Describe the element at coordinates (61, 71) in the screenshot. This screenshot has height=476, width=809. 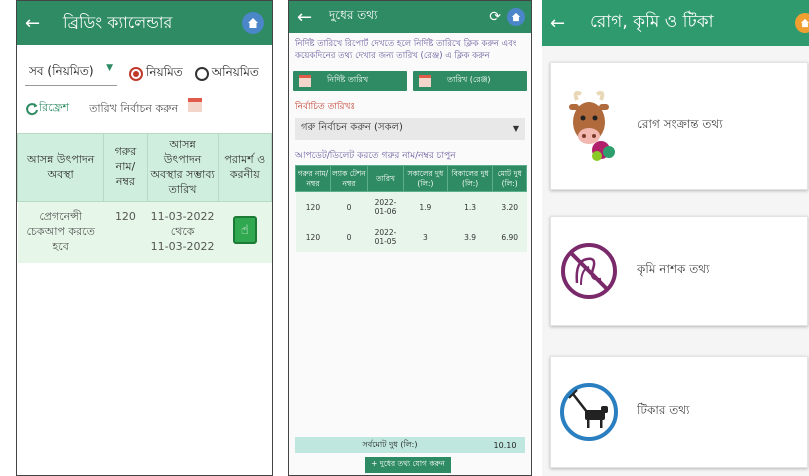
I see `filter-select-value: সব (নিয়মিত)` at that location.